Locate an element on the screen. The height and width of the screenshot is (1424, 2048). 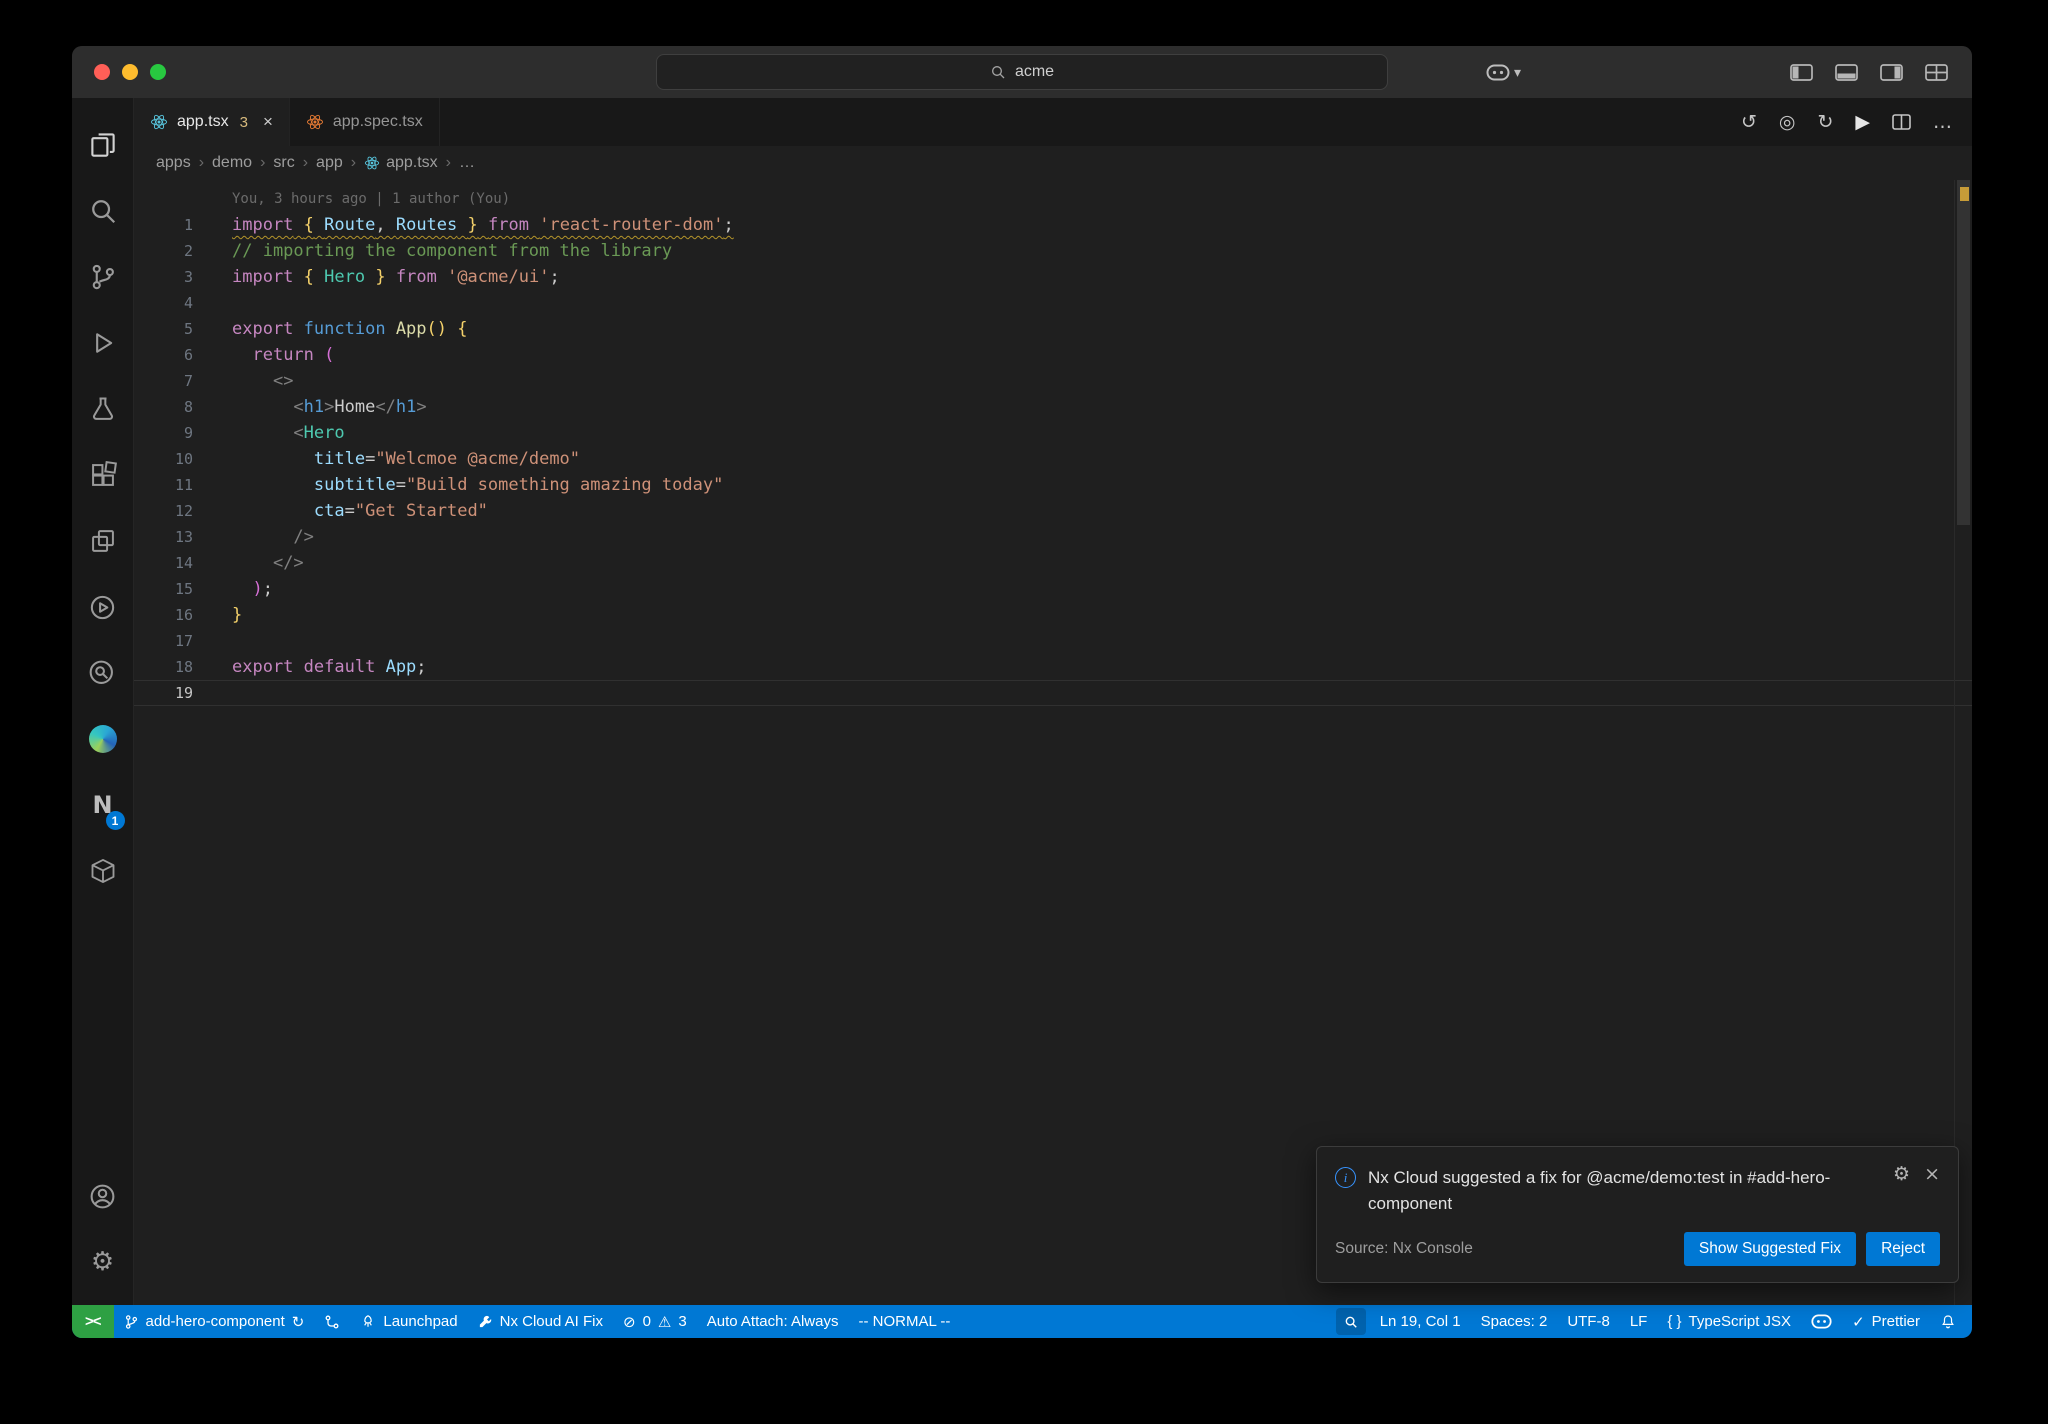
inspect-circle-icon is located at coordinates (103, 673).